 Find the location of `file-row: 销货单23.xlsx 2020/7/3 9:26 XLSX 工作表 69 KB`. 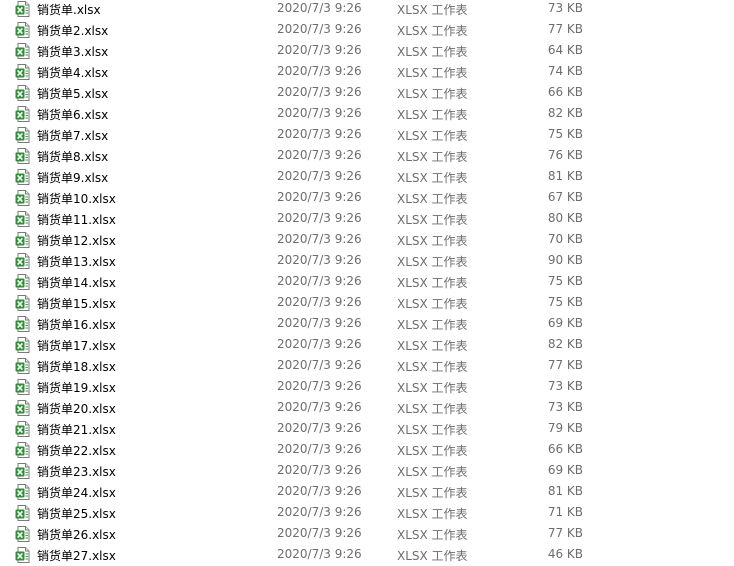

file-row: 销货单23.xlsx 2020/7/3 9:26 XLSX 工作表 69 KB is located at coordinates (367, 470).